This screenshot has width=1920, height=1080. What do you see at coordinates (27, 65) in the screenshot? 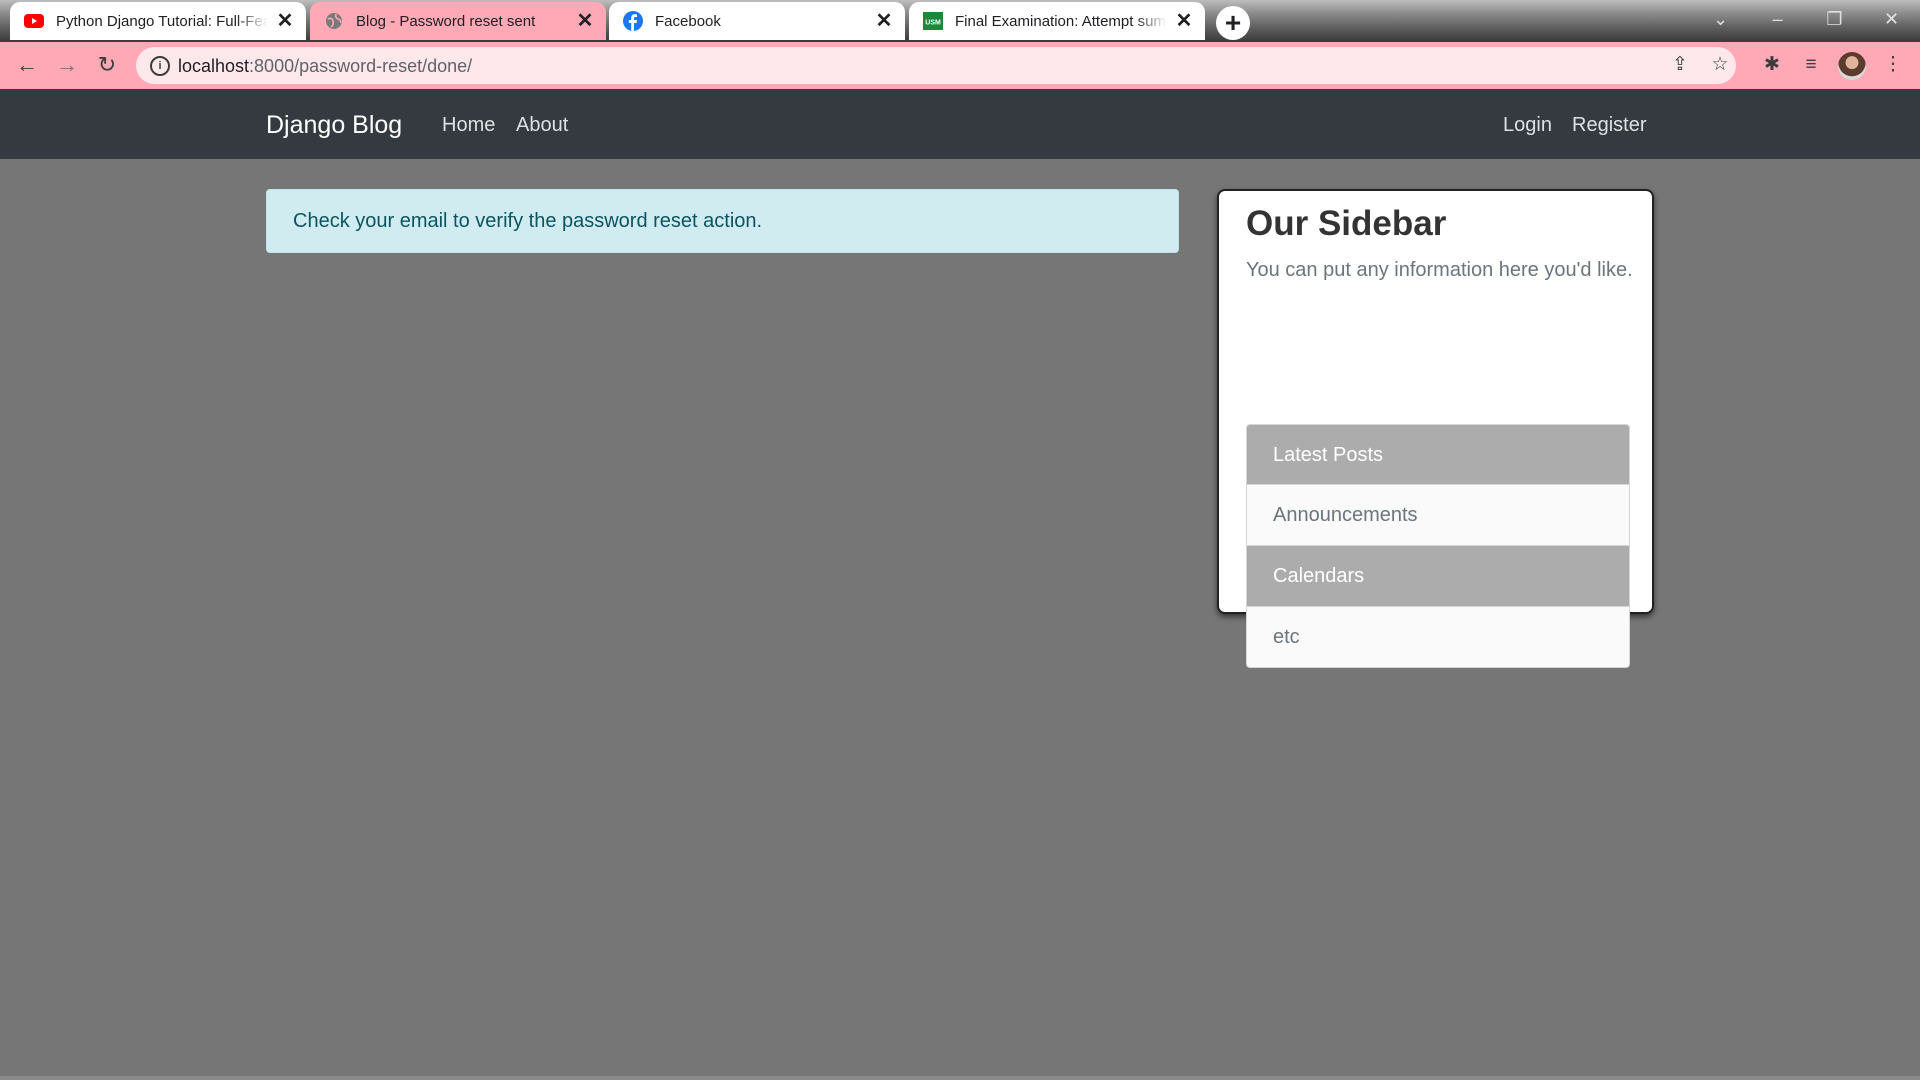
I see `back-arrow-icon: ←` at bounding box center [27, 65].